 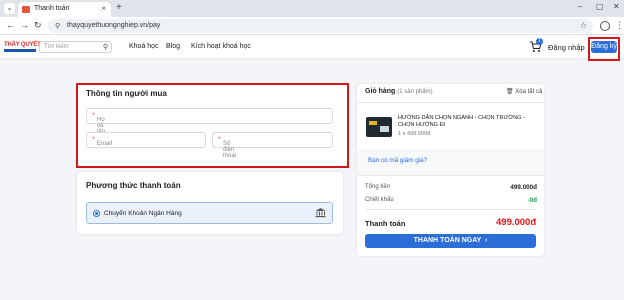 I want to click on total-label: Thanh toán, so click(x=385, y=223).